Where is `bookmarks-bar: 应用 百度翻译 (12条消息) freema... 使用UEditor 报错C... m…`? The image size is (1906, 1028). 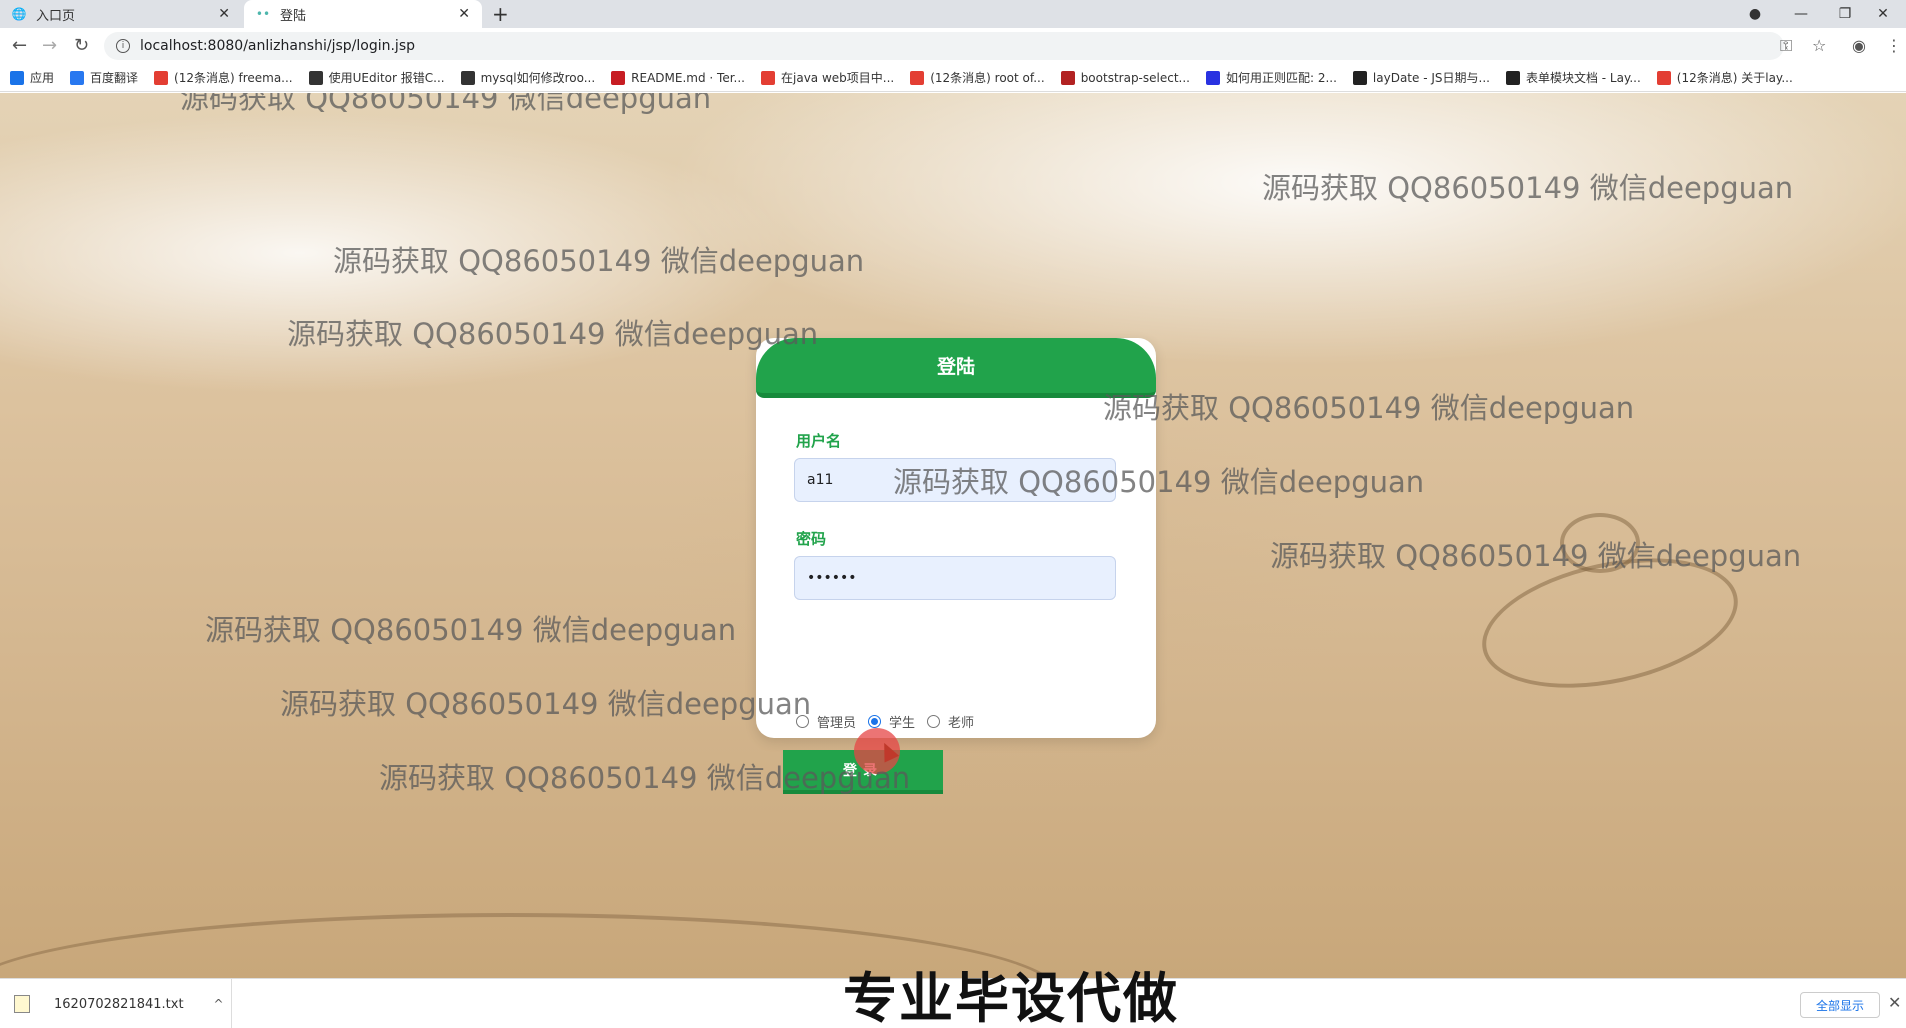 bookmarks-bar: 应用 百度翻译 (12条消息) freema... 使用UEditor 报错C... m… is located at coordinates (953, 78).